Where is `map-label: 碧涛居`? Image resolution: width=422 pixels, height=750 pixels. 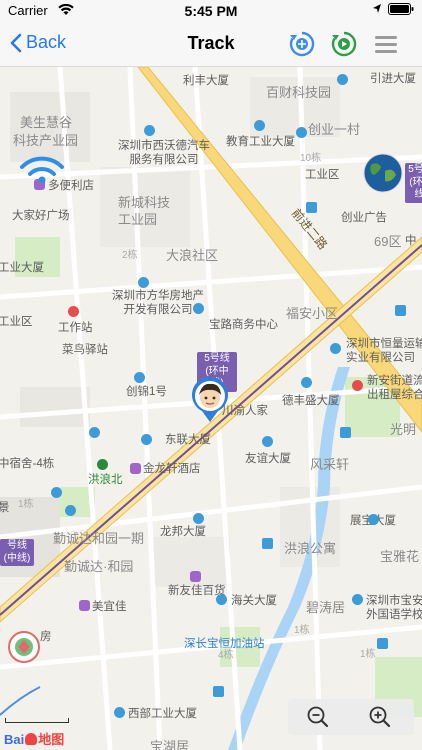
map-label: 碧涛居 is located at coordinates (326, 607).